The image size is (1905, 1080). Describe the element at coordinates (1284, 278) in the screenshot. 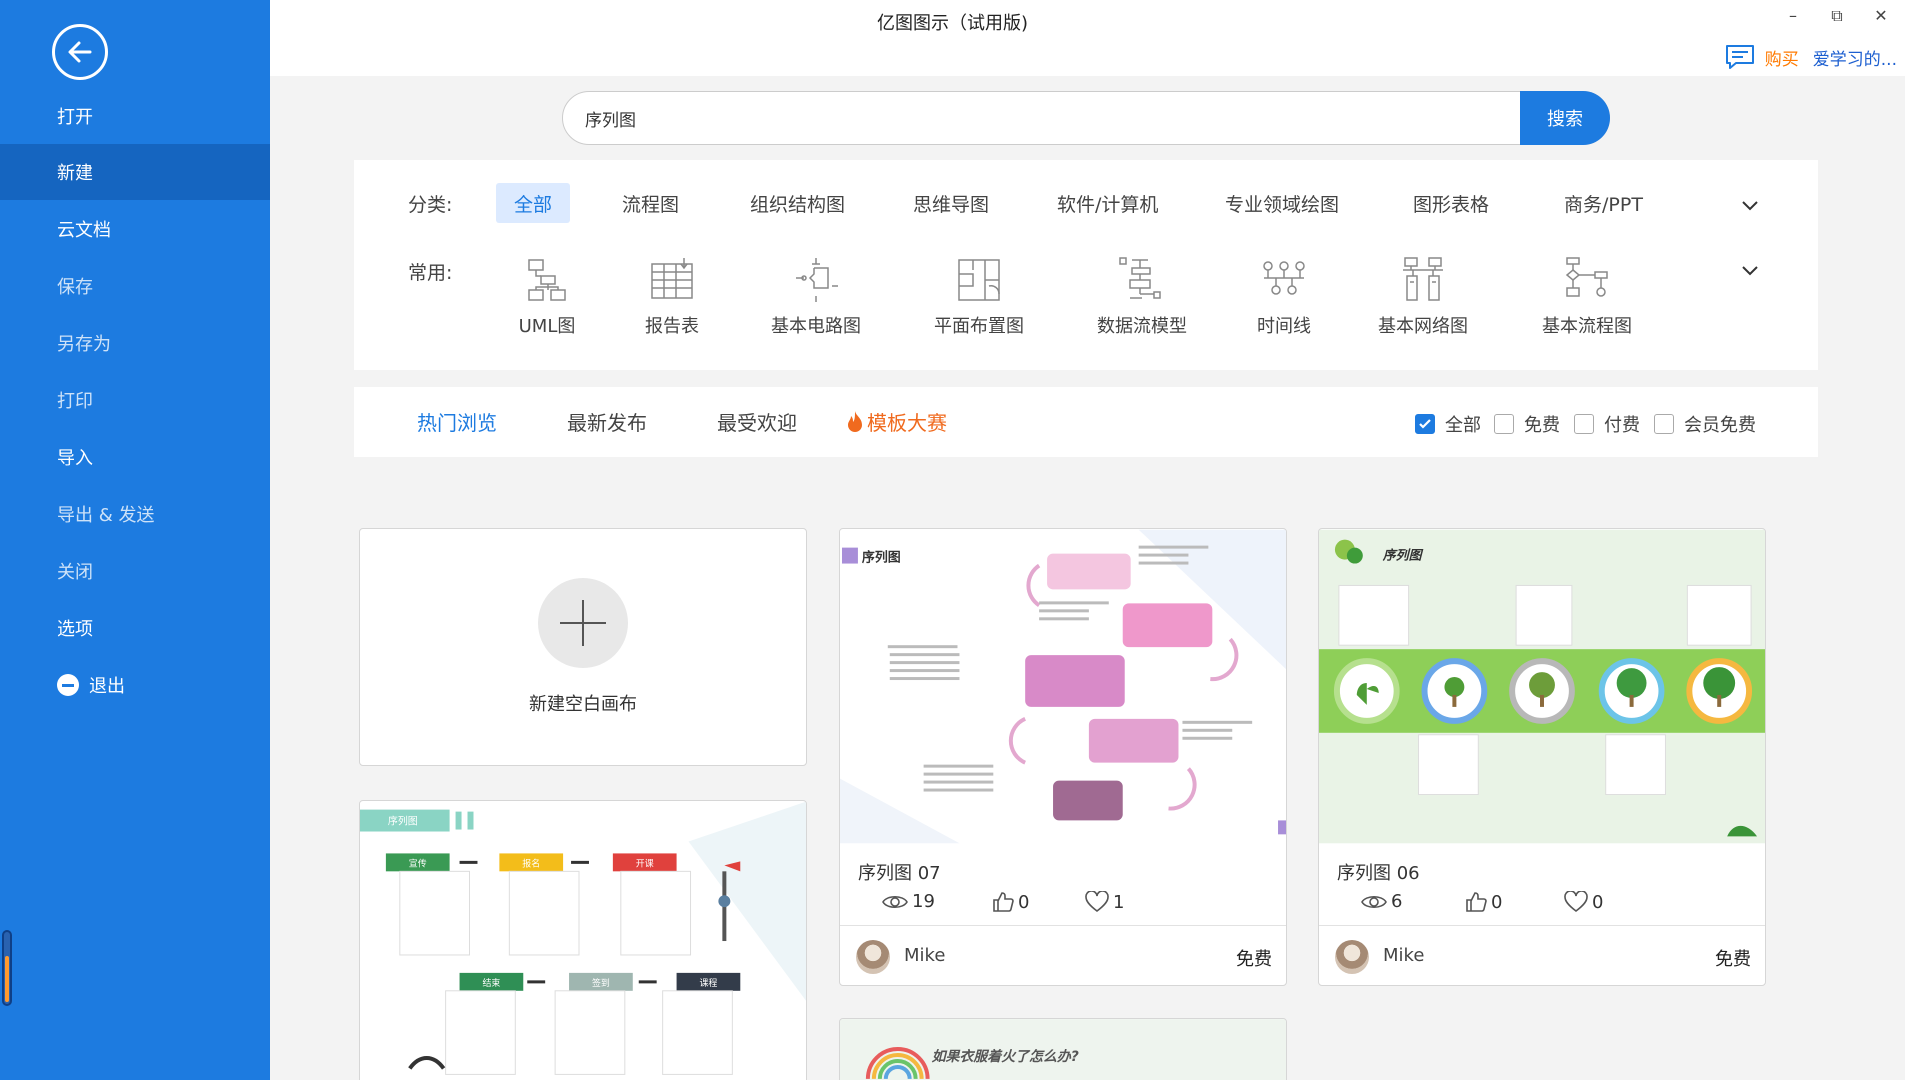

I see `timeline-icon` at that location.